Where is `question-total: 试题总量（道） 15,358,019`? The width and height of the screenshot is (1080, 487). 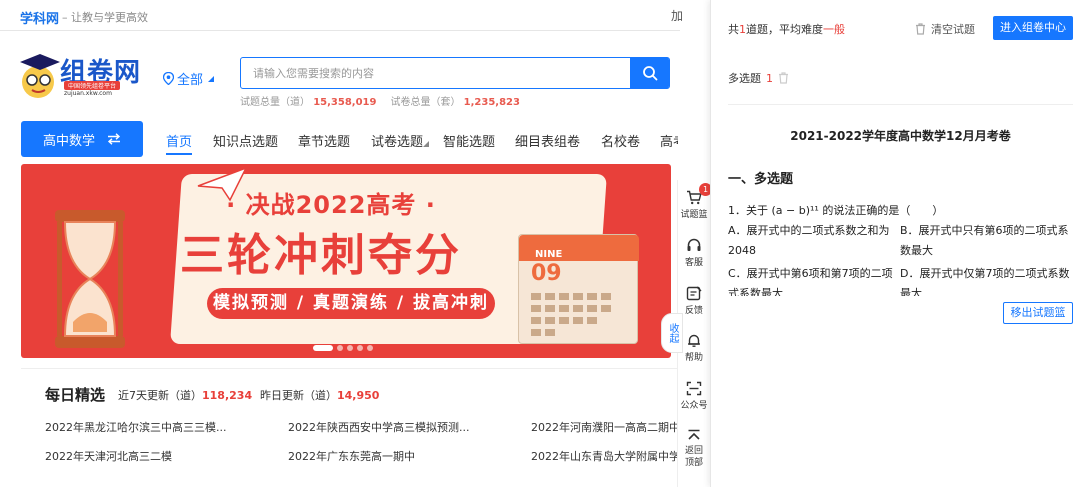 question-total: 试题总量（道） 15,358,019 is located at coordinates (308, 100).